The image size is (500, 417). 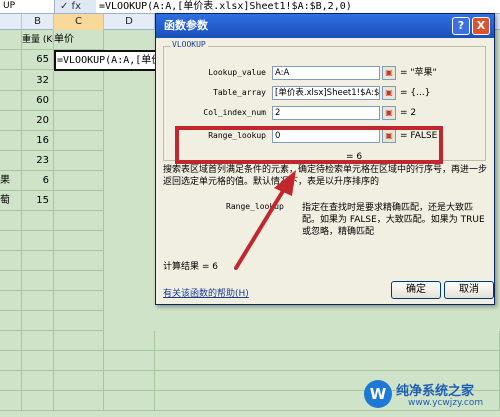 I want to click on arg-label-lookup-value: Lookup_value, so click(x=237, y=72).